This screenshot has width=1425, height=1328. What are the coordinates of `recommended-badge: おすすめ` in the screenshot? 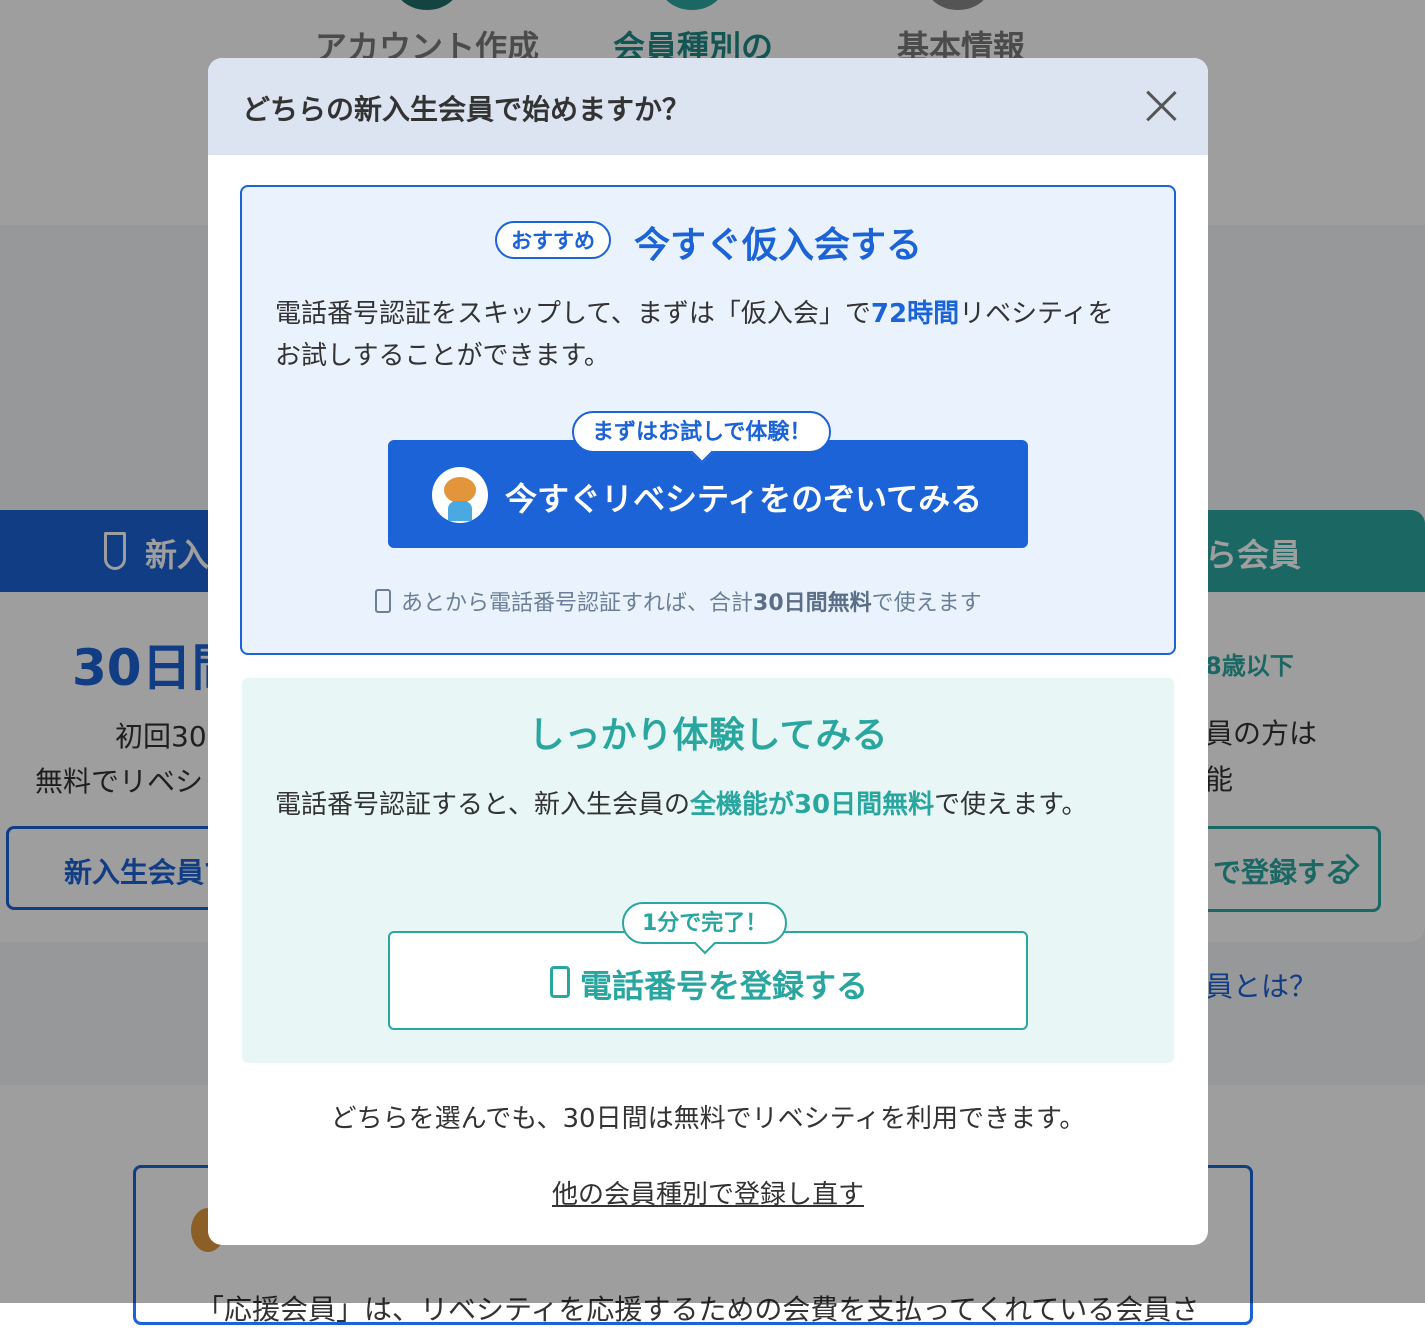 It's located at (553, 240).